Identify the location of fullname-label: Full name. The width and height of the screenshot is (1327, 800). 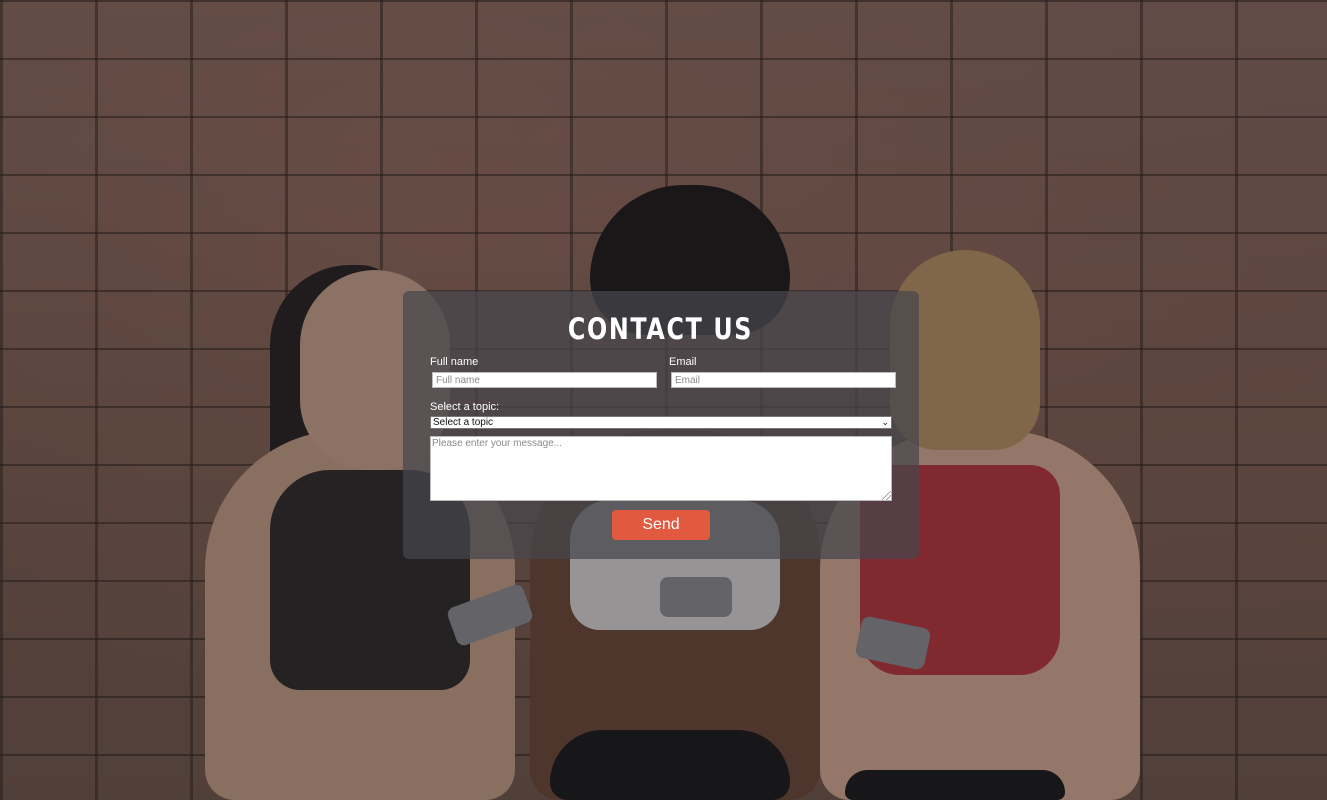
(454, 362).